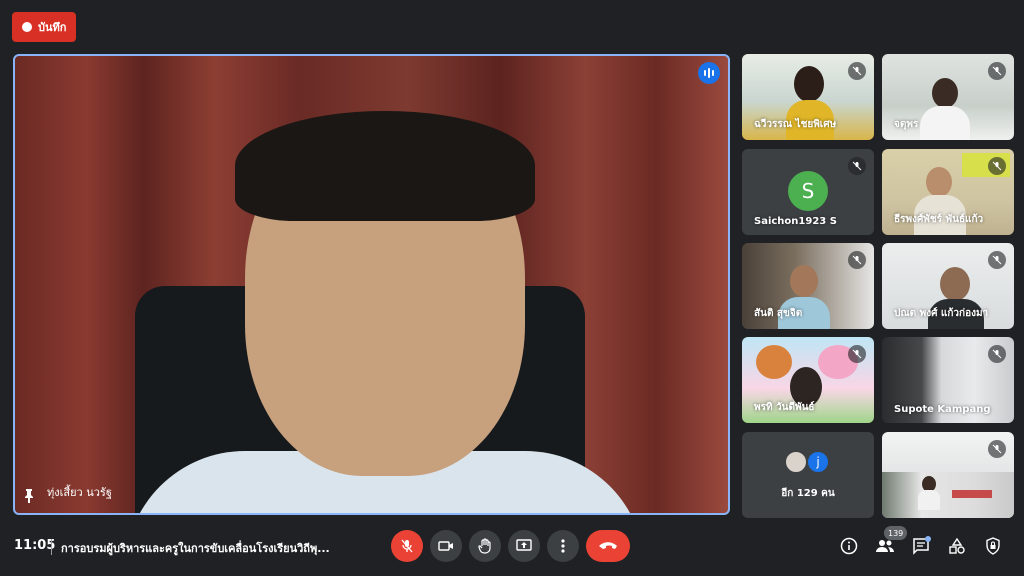 The height and width of the screenshot is (576, 1024). Describe the element at coordinates (784, 407) in the screenshot. I see `participant-name: พรทิ วันดีพันธ์` at that location.